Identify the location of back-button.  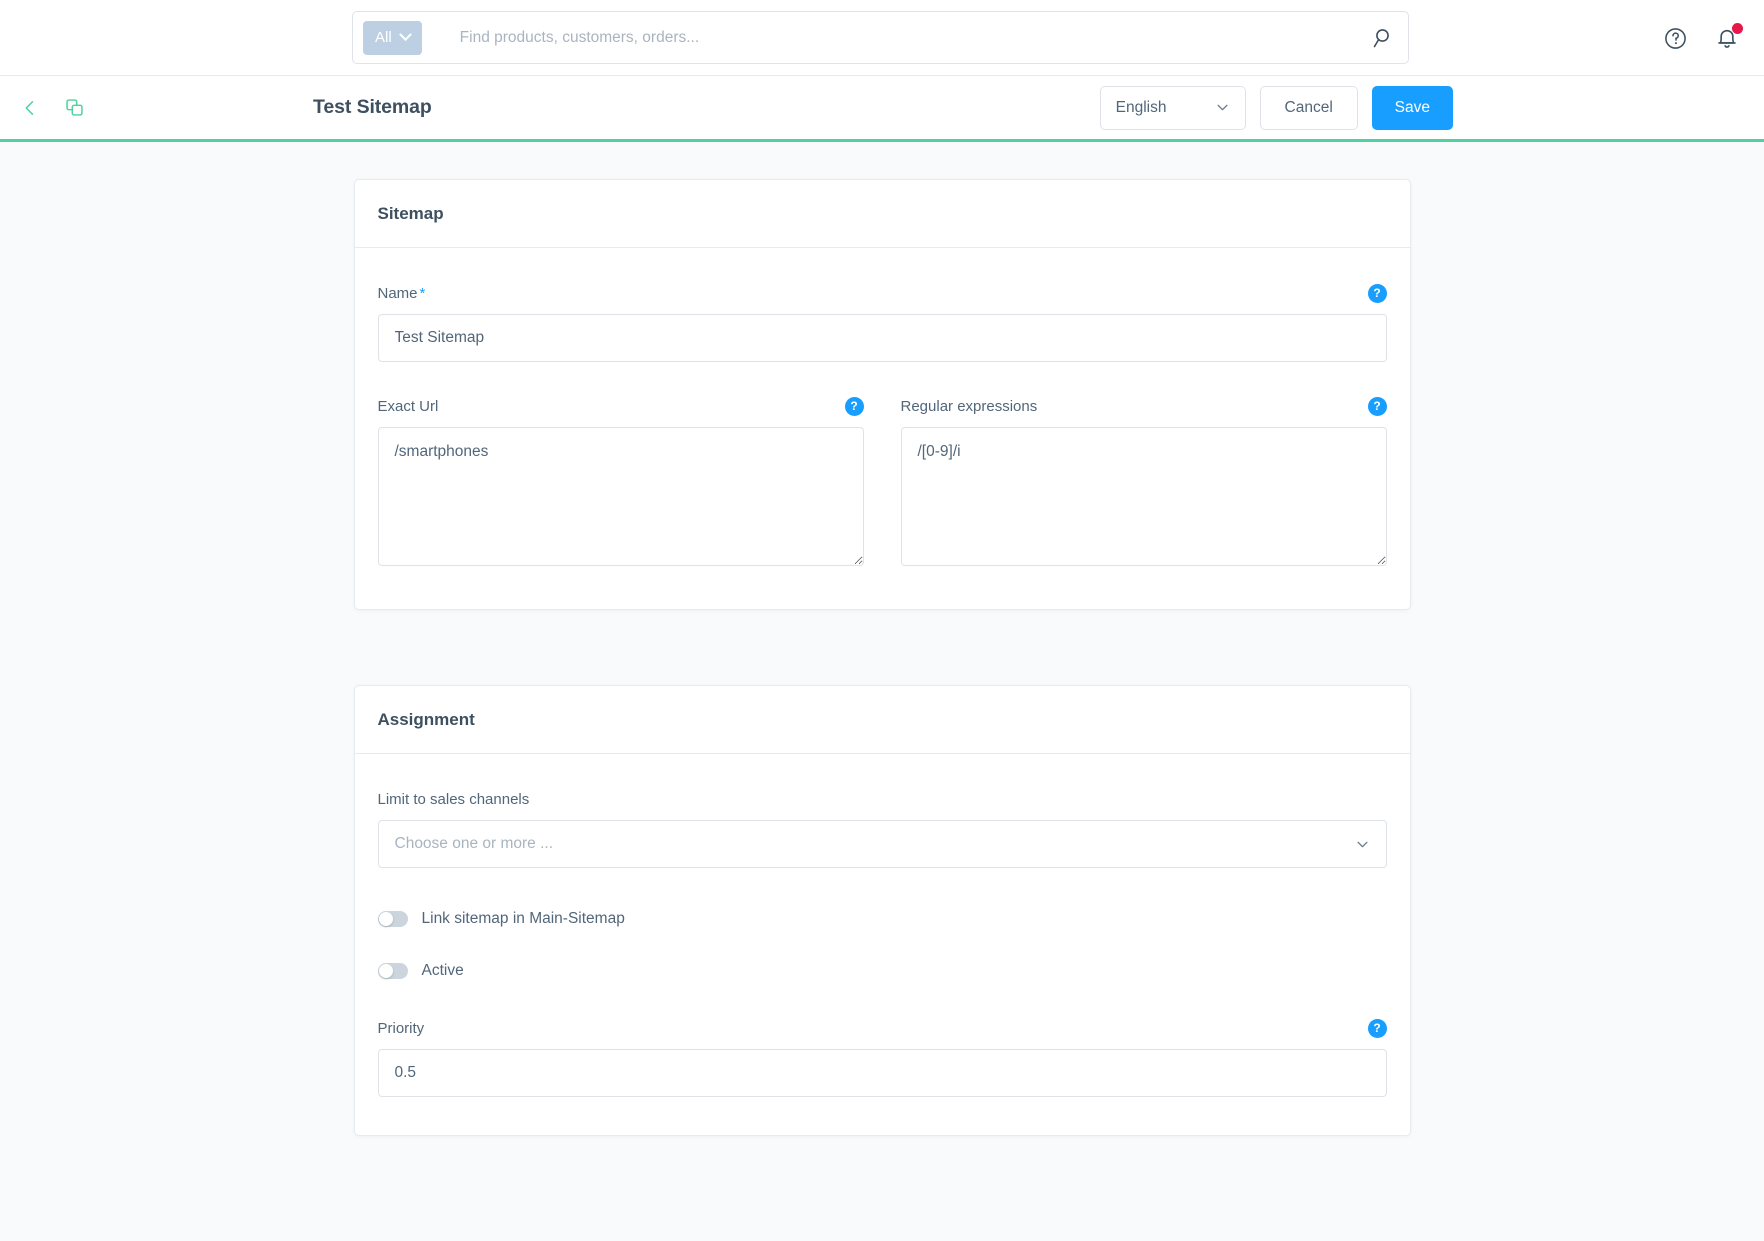
(30, 108).